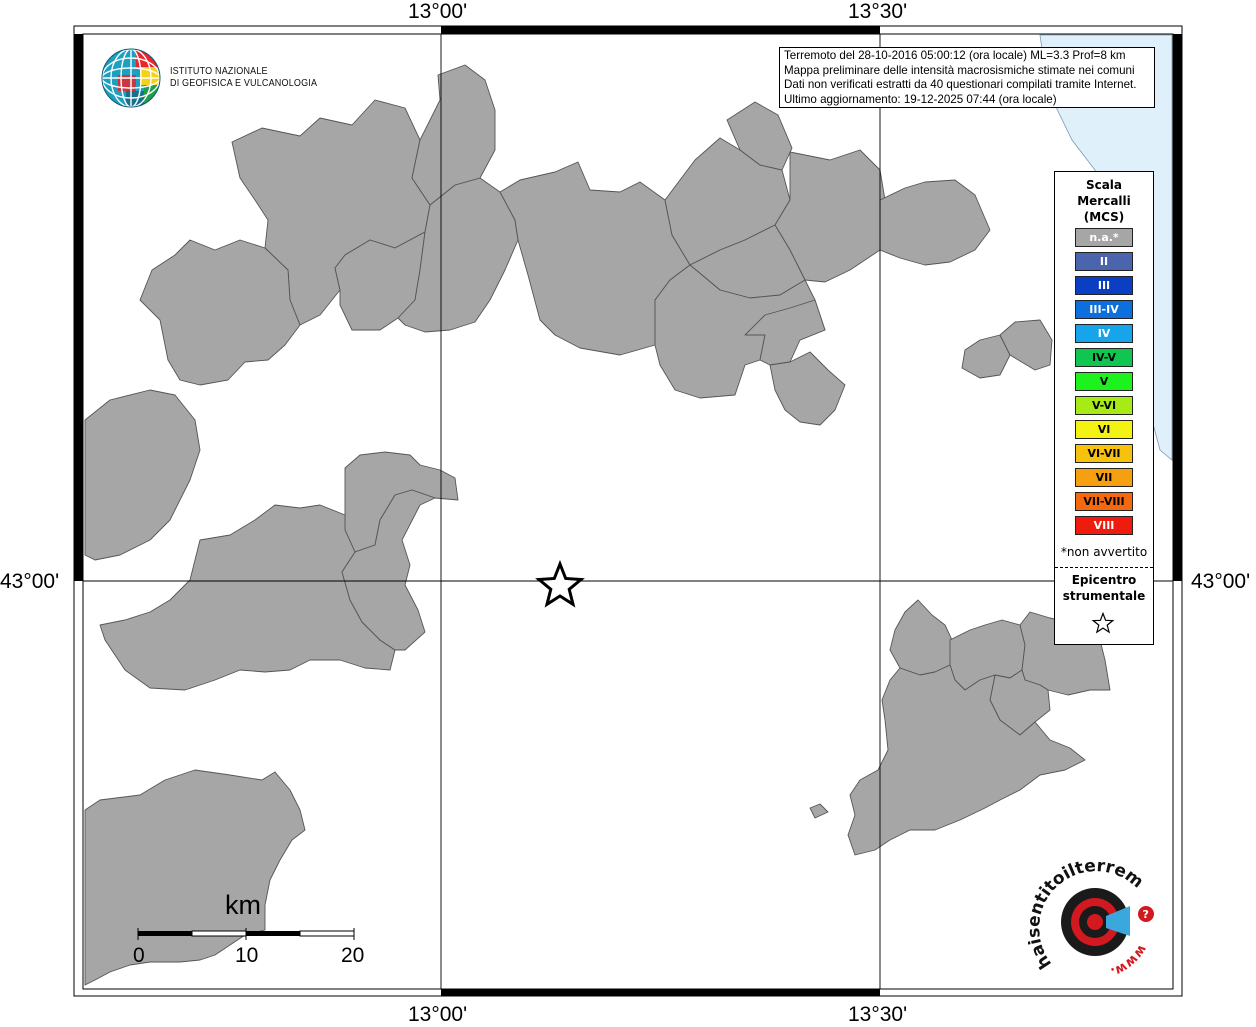 This screenshot has width=1256, height=1027. Describe the element at coordinates (219, 71) in the screenshot. I see `ingv-name-line1: ISTITUTO NAZIONALE` at that location.